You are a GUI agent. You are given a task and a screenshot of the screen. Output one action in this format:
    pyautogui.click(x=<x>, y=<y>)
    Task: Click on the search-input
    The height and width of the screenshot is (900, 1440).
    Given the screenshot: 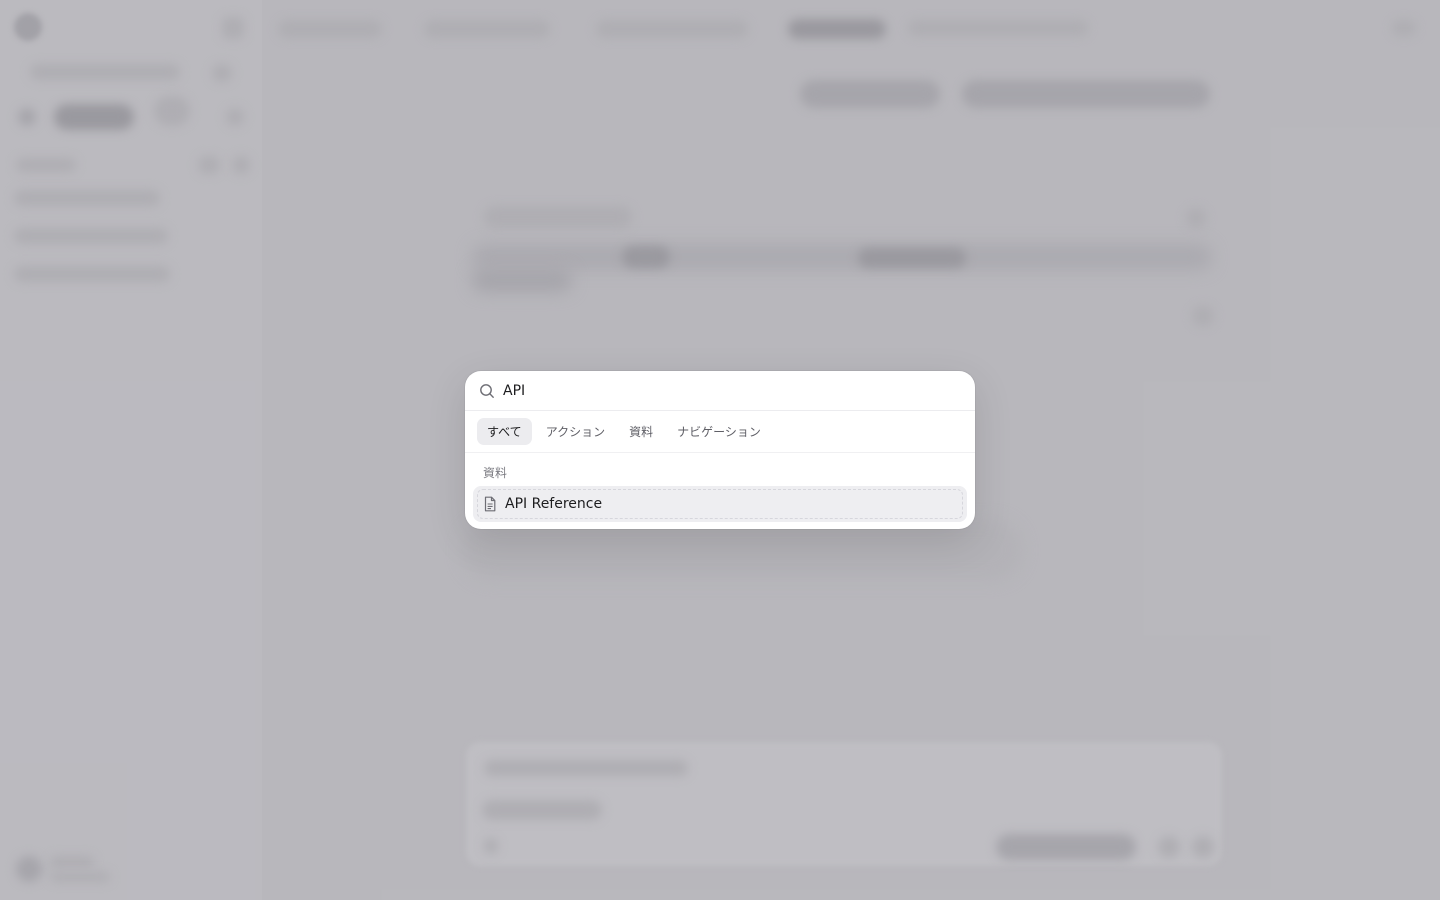 What is the action you would take?
    pyautogui.click(x=732, y=390)
    